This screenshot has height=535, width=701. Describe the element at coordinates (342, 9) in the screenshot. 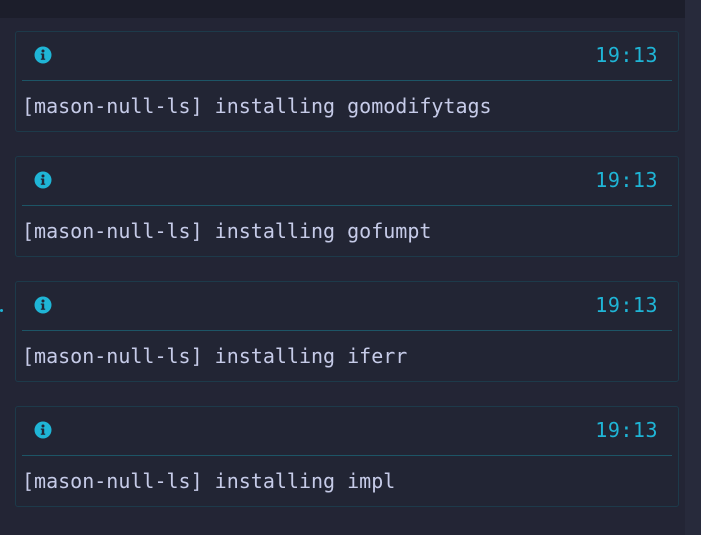

I see `window-top-band` at that location.